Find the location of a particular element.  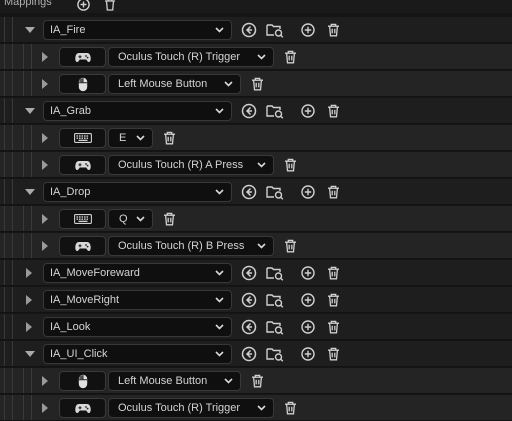

key-dropdown: Q is located at coordinates (130, 219).